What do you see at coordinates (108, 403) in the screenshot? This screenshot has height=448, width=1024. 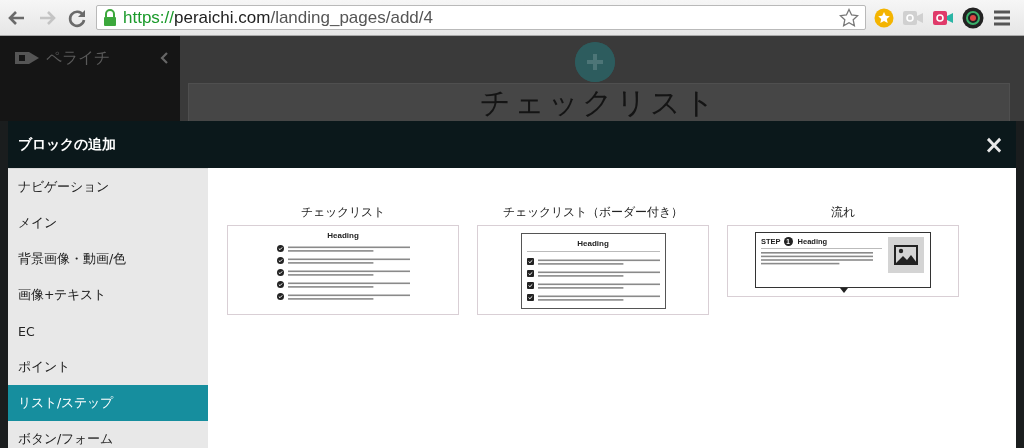 I see `category-item: リスト/ステップ` at bounding box center [108, 403].